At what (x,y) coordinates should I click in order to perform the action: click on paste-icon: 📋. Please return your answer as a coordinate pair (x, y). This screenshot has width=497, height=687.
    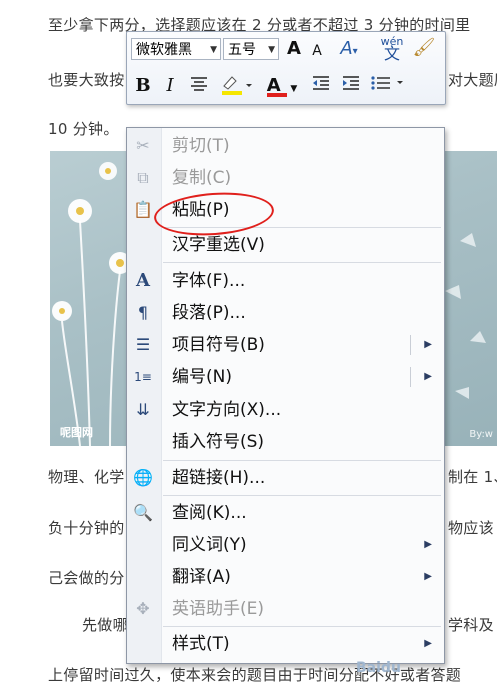
    Looking at the image, I should click on (143, 209).